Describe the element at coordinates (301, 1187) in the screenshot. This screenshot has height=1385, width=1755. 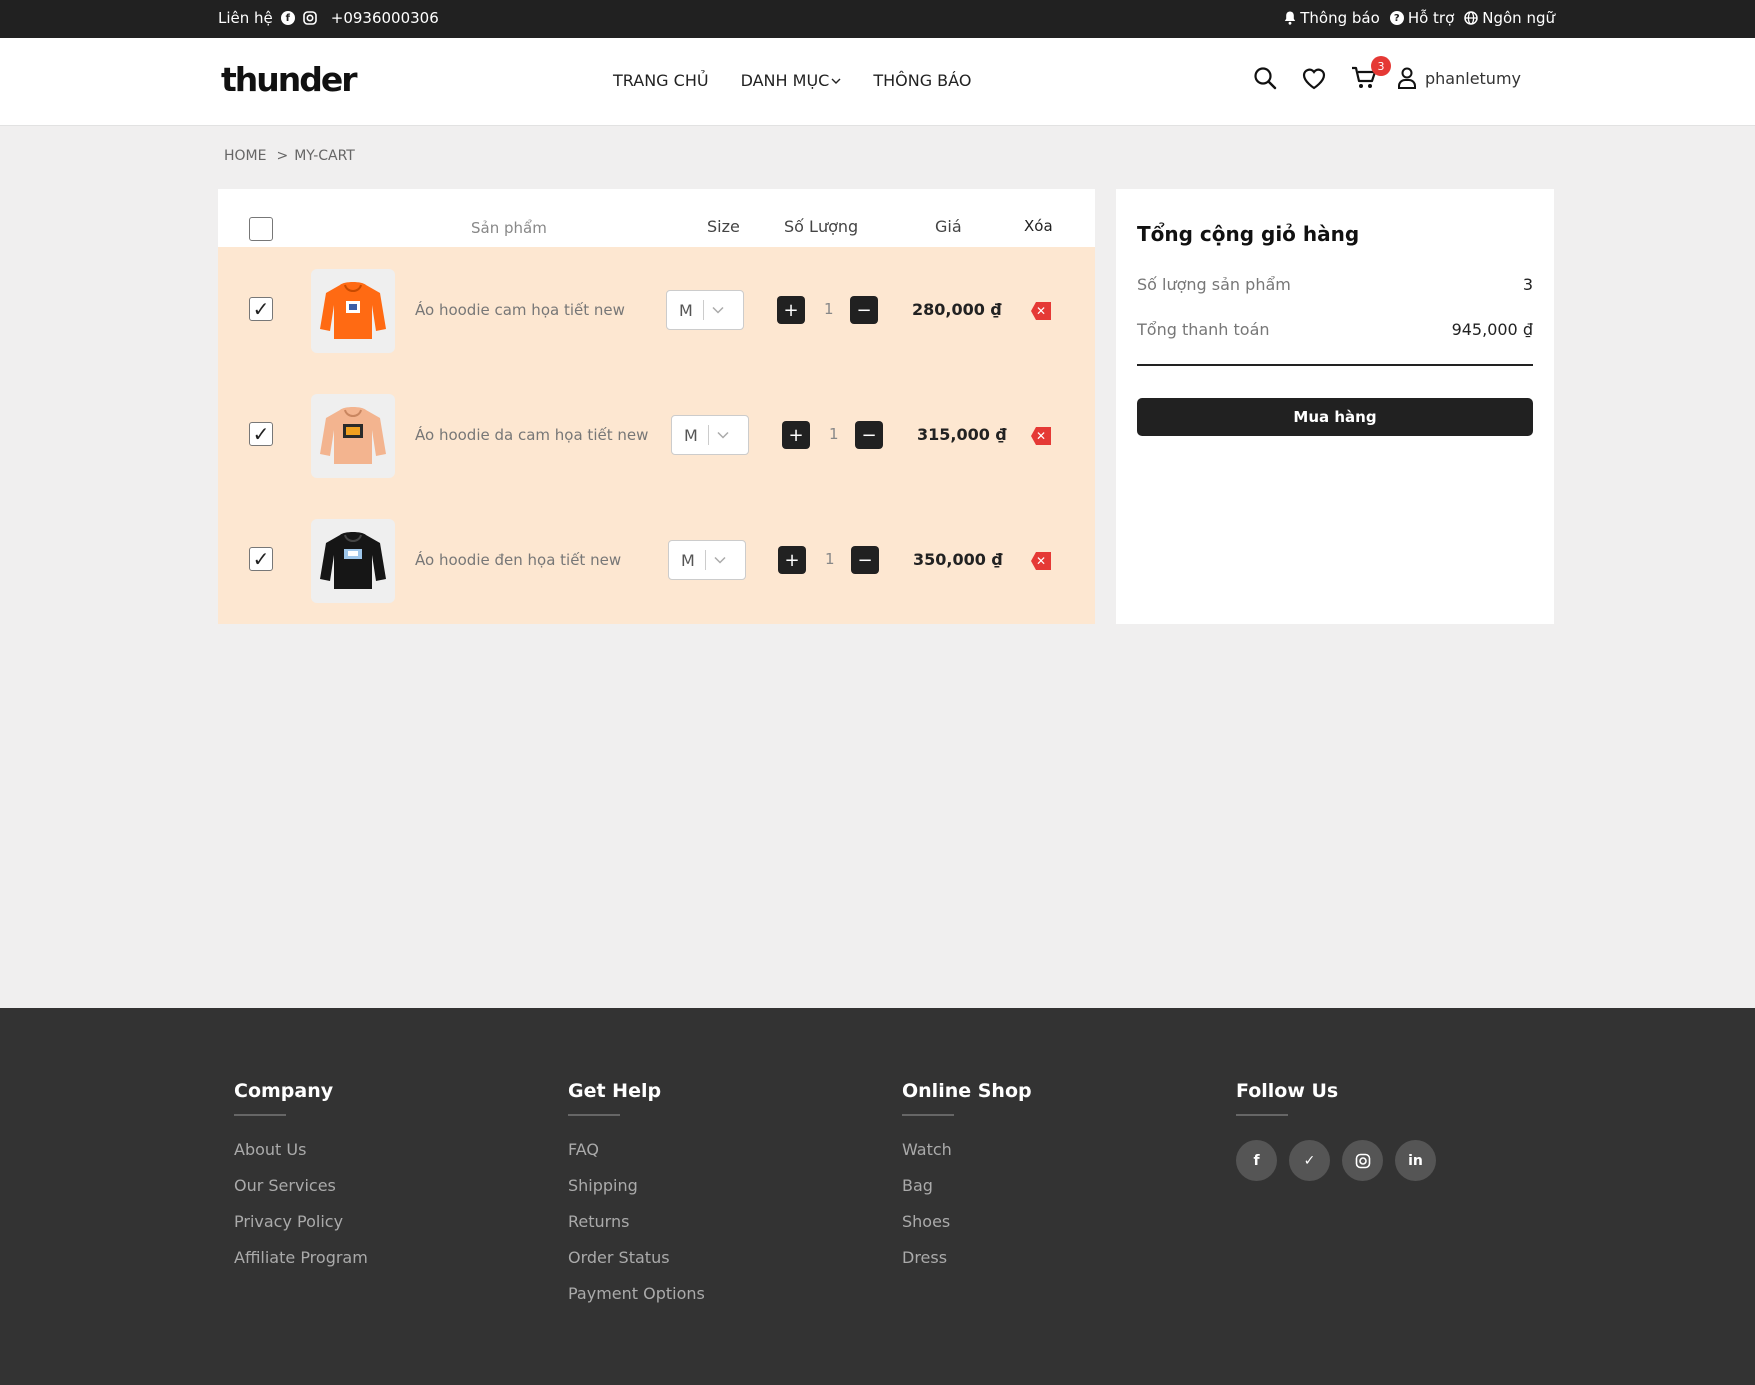
I see `footer-link: Our Services` at that location.